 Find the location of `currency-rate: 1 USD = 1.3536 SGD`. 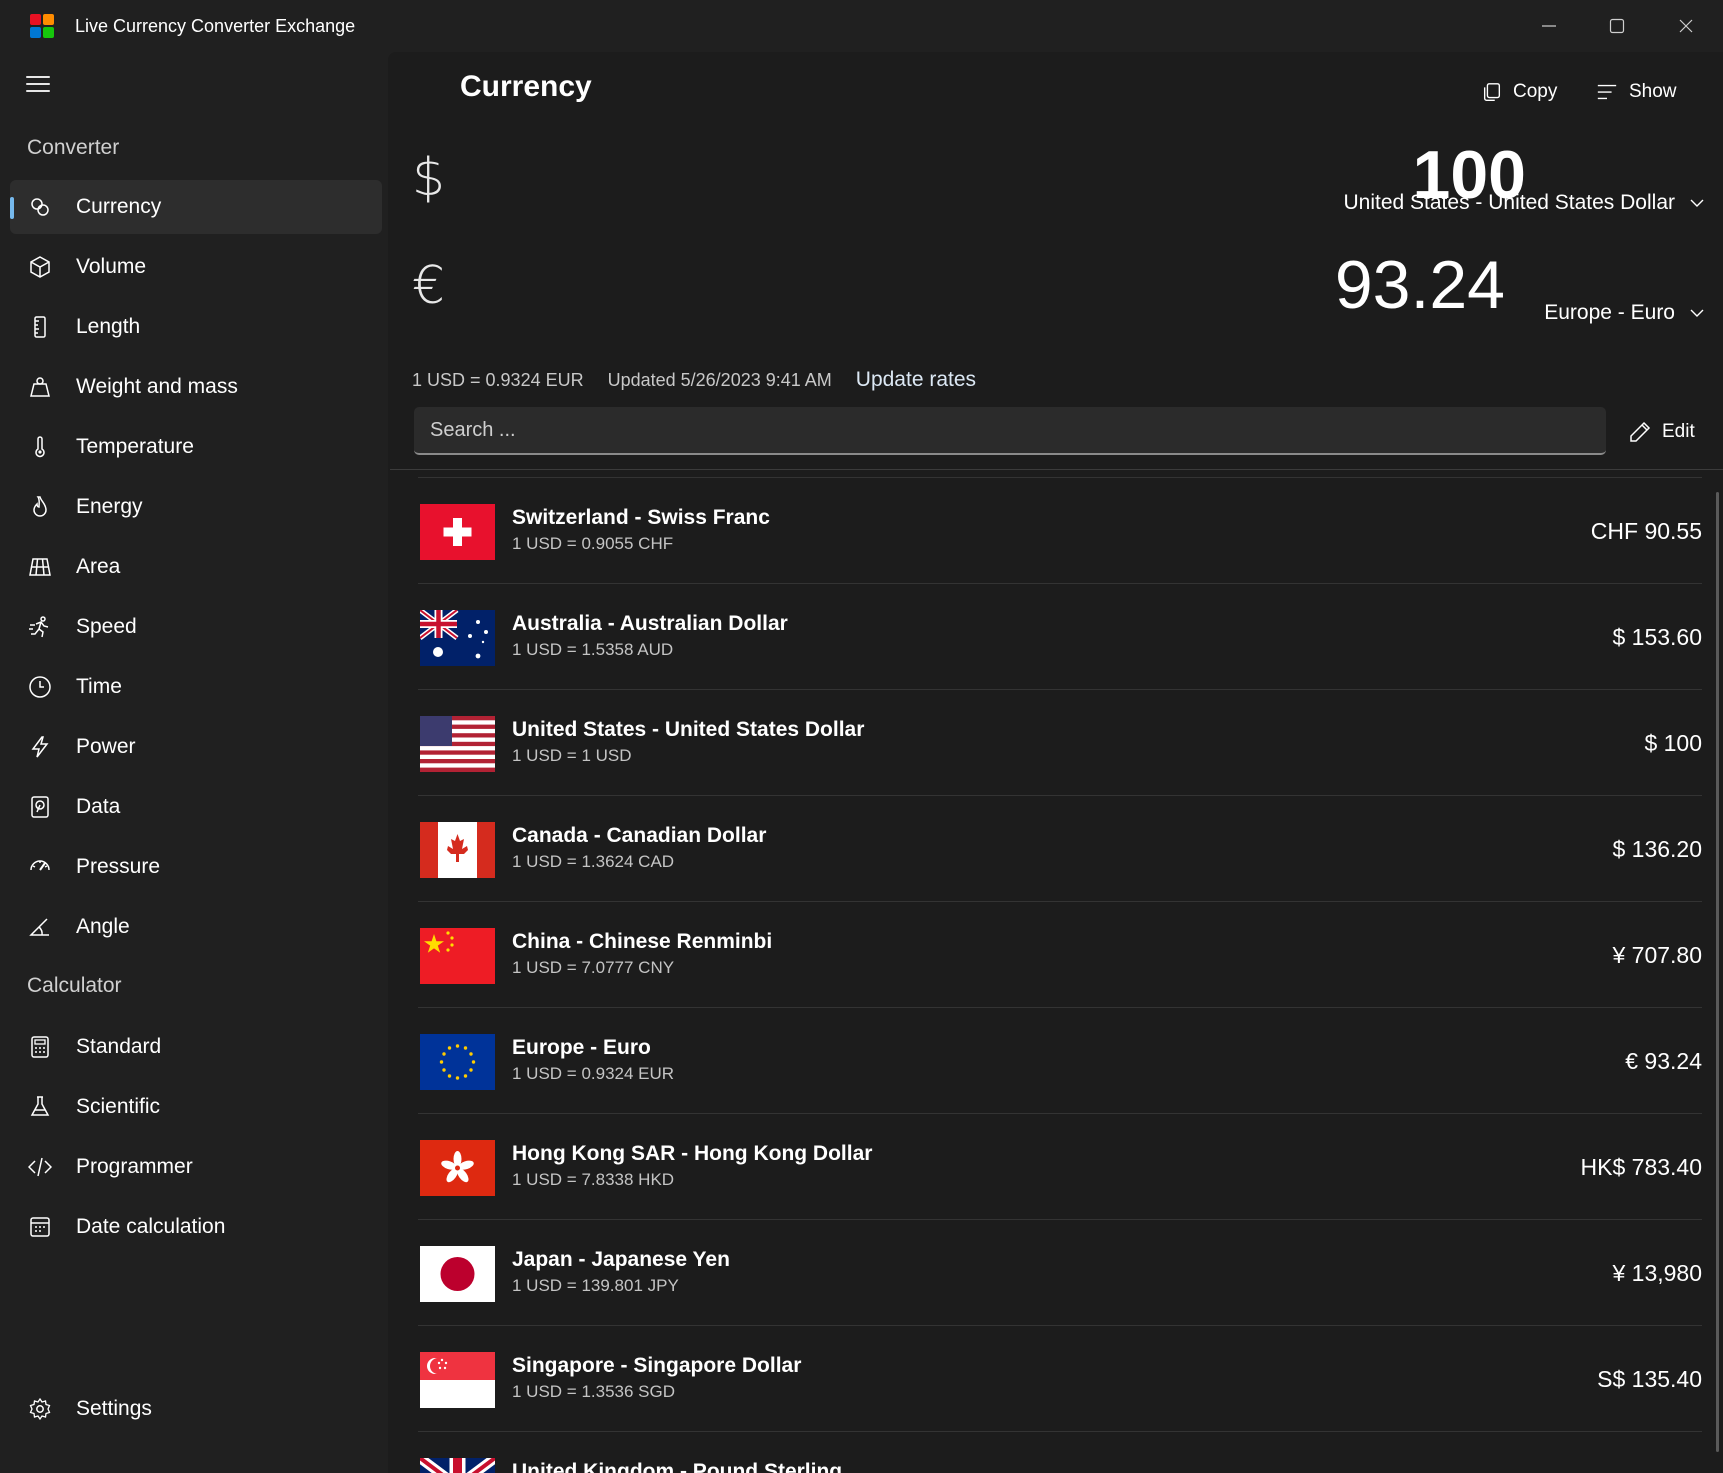

currency-rate: 1 USD = 1.3536 SGD is located at coordinates (594, 1391).